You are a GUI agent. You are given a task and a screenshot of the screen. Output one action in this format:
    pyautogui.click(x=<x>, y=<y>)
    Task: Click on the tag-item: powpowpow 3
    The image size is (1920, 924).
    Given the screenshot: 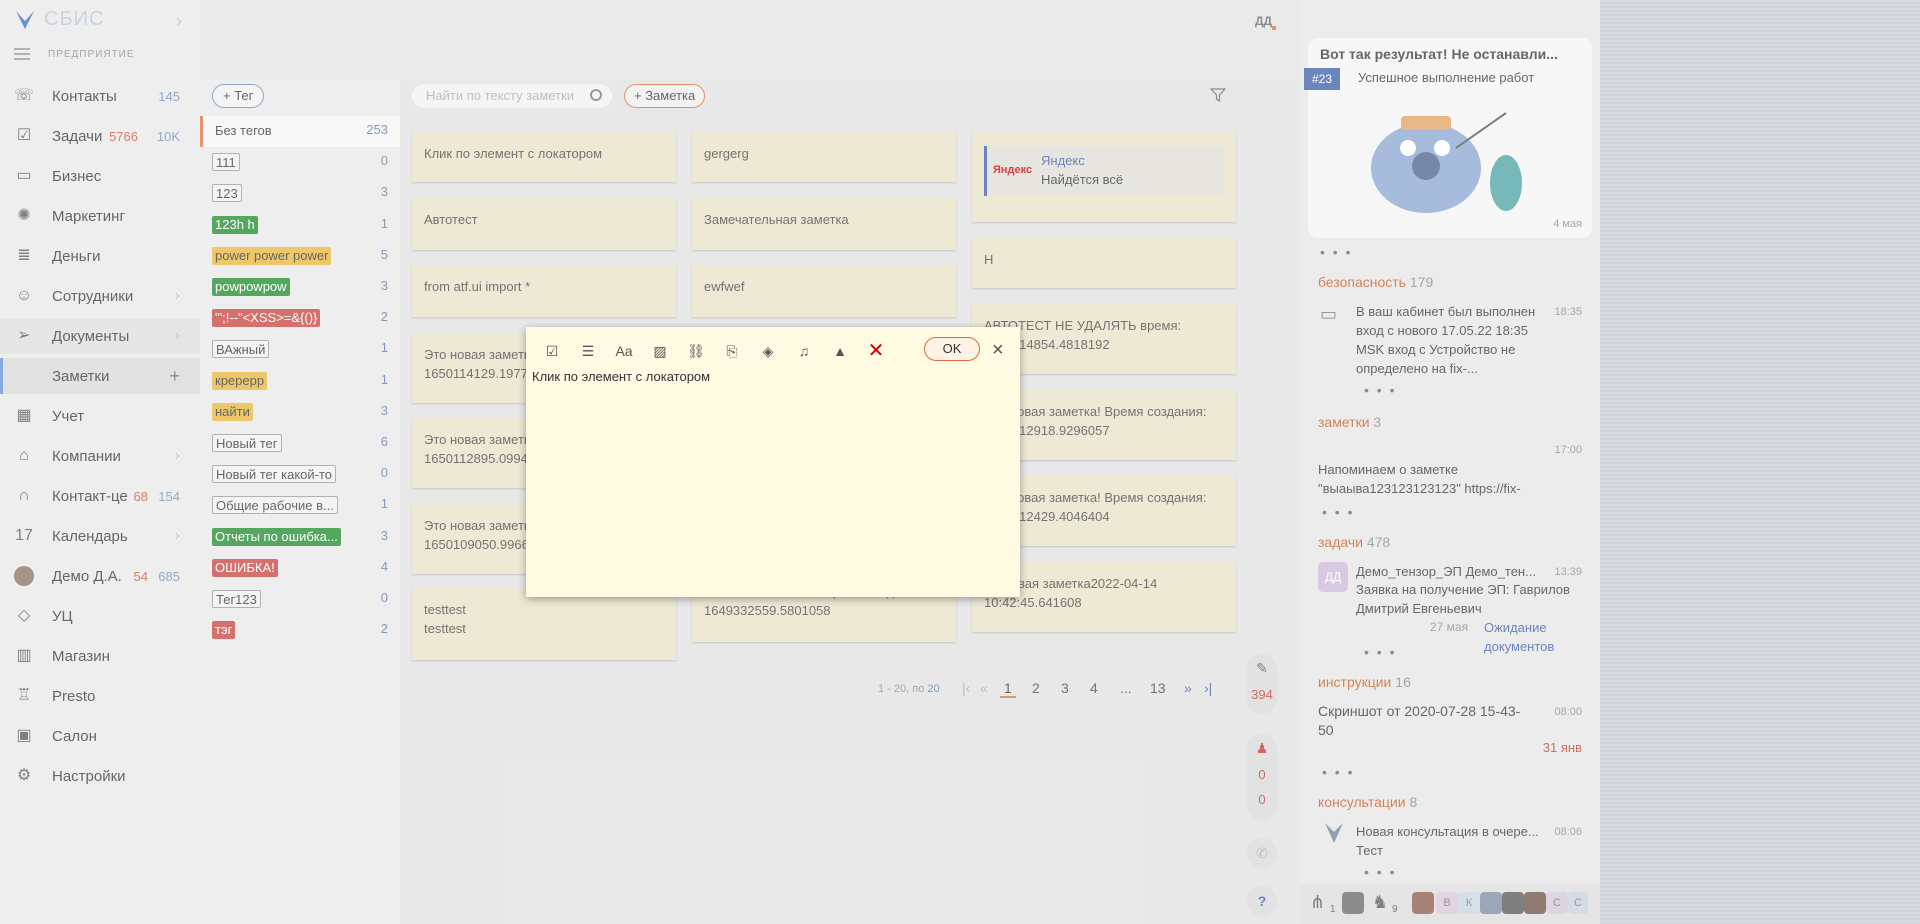 What is the action you would take?
    pyautogui.click(x=300, y=287)
    